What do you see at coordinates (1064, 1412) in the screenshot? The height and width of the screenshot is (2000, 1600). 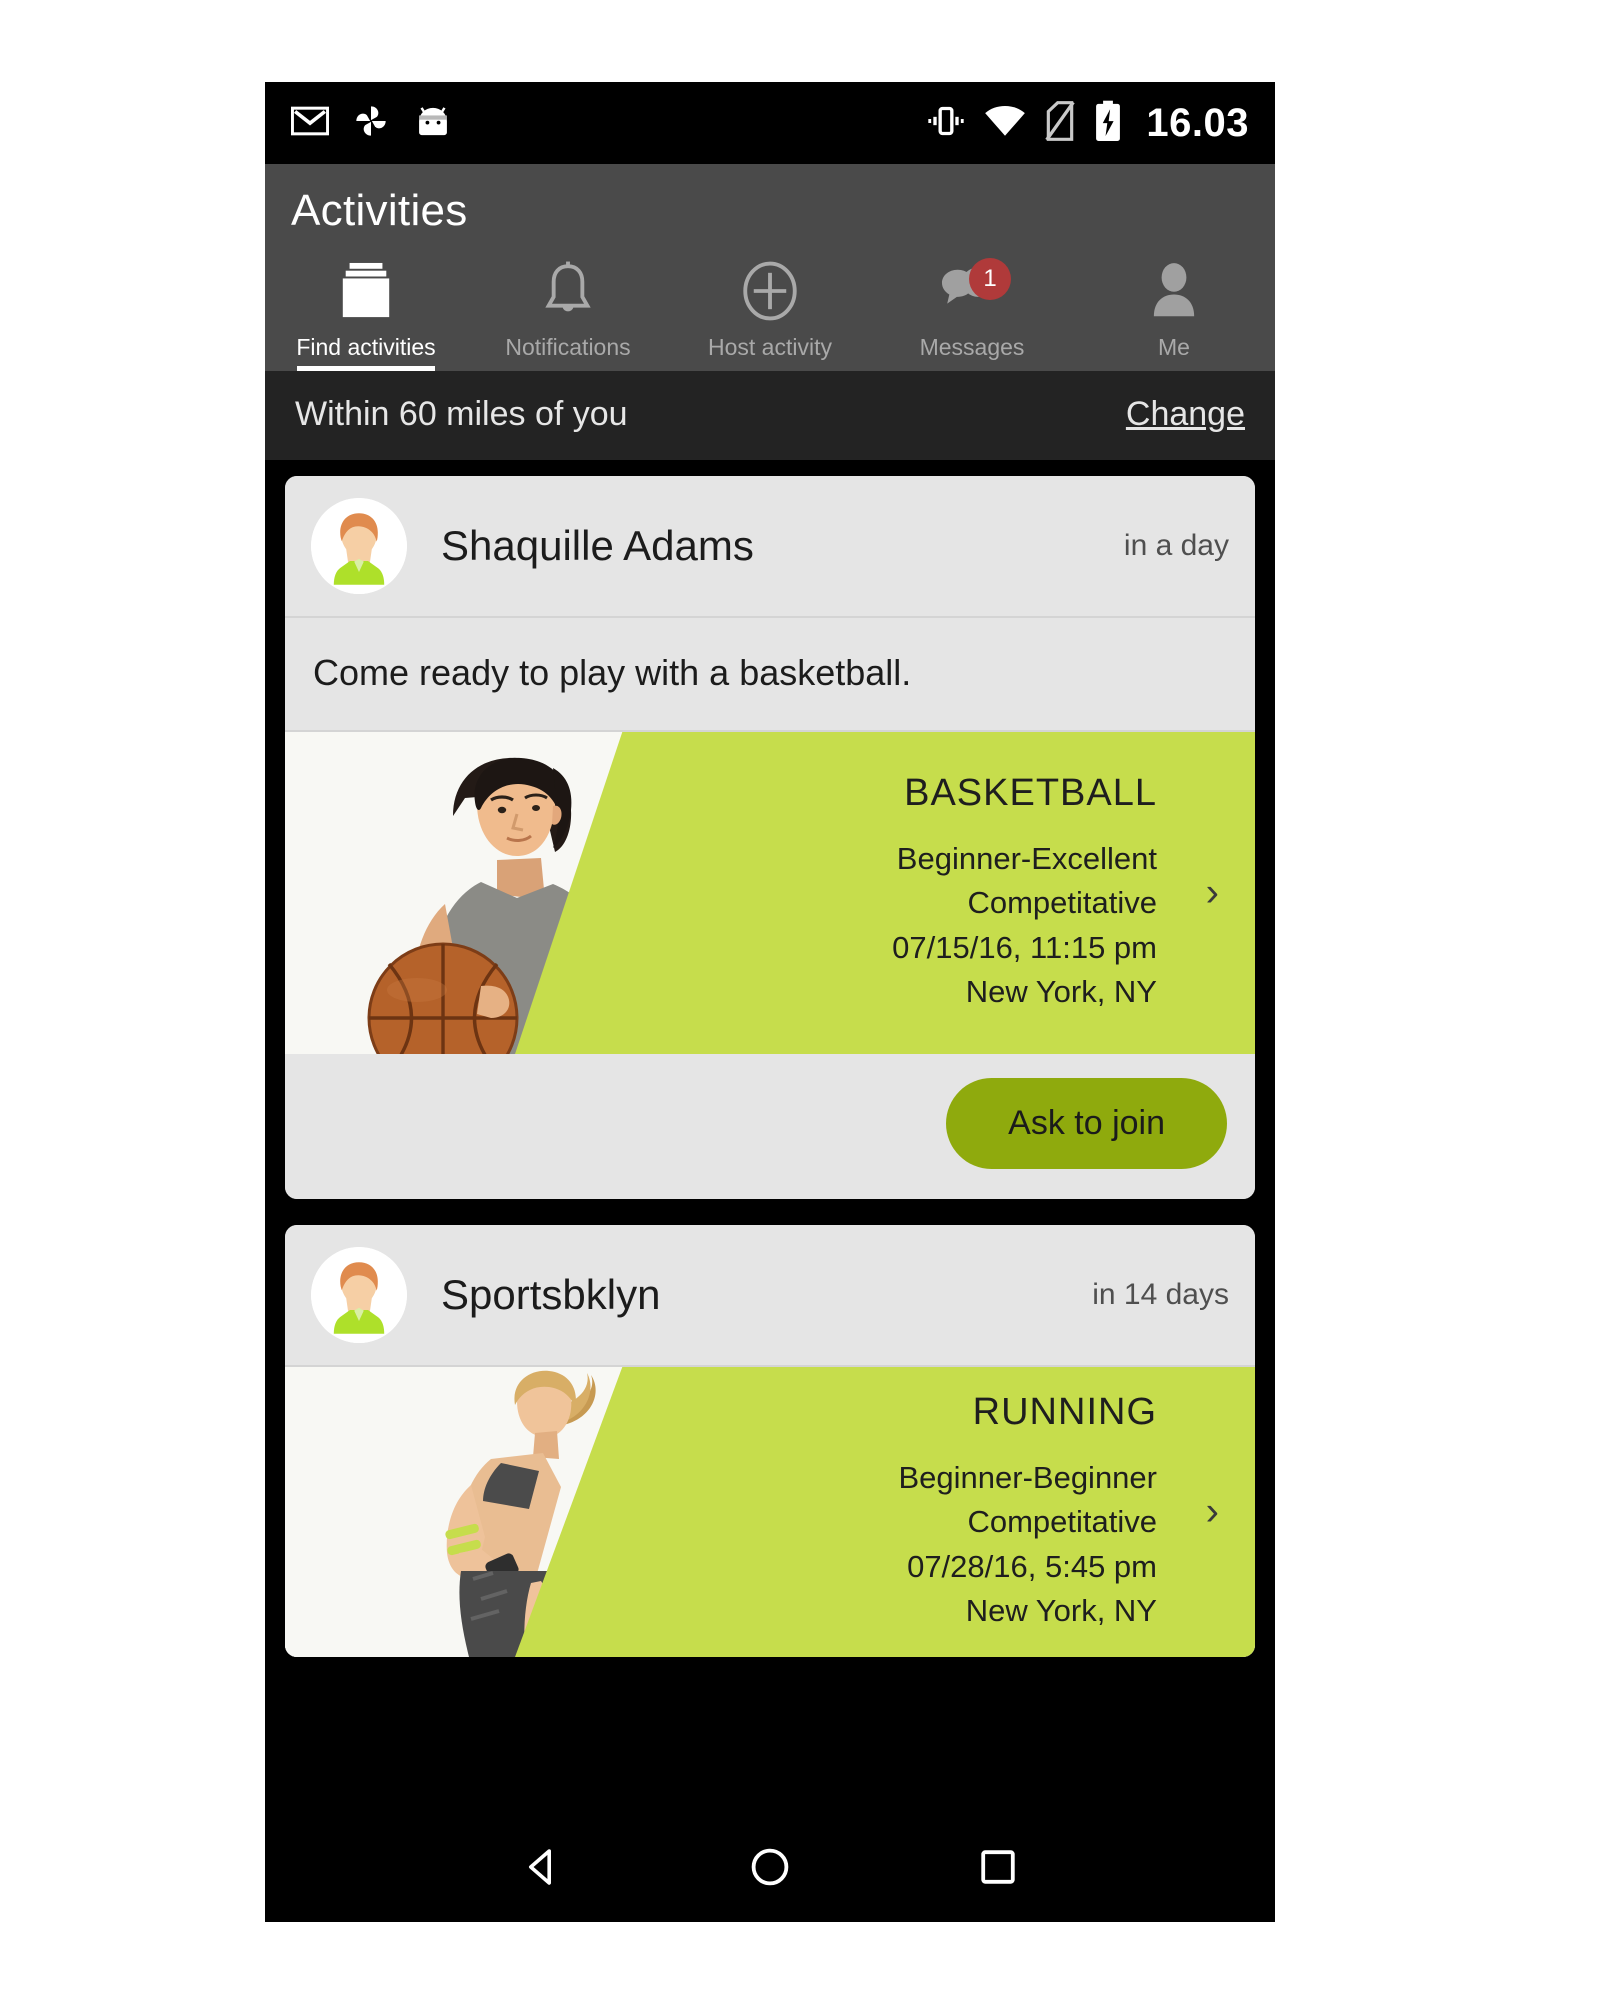 I see `activity-sport: RUNNING` at bounding box center [1064, 1412].